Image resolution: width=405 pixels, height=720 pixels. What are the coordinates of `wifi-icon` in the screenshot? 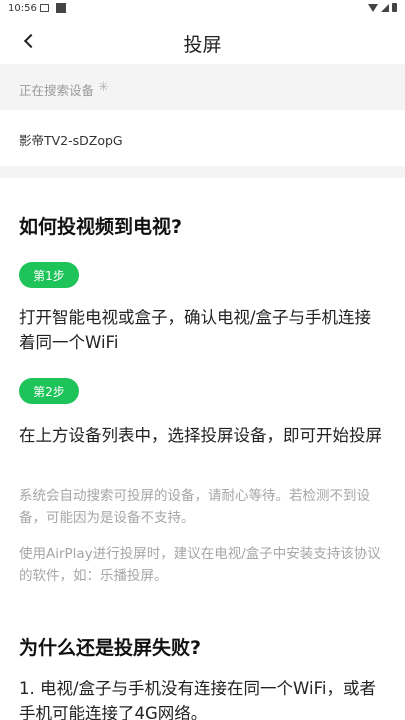 It's located at (373, 7).